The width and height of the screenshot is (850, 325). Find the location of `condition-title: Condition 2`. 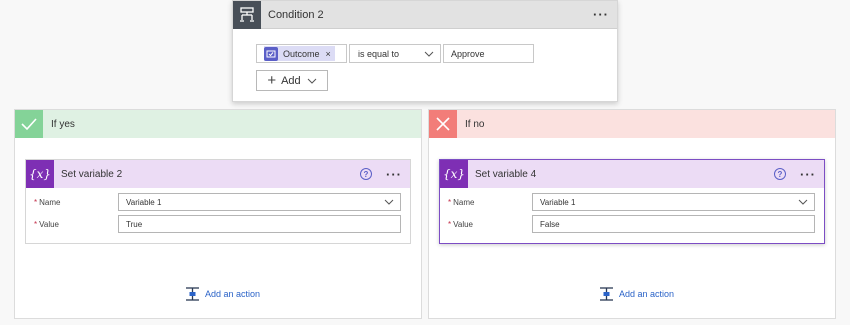

condition-title: Condition 2 is located at coordinates (296, 14).